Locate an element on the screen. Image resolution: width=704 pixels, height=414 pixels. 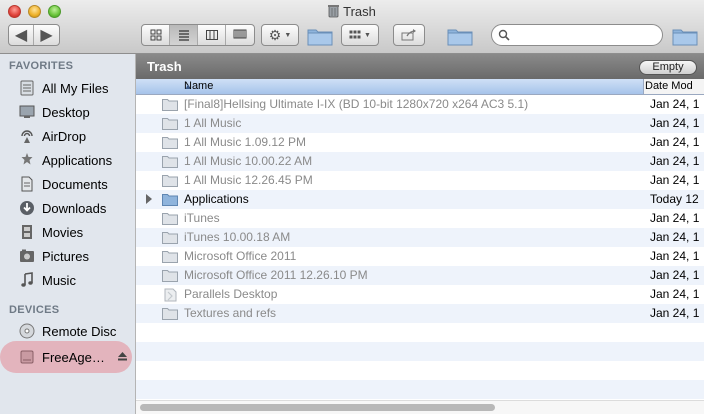
sidebar-item-downloads: Downloads is located at coordinates (67, 208).